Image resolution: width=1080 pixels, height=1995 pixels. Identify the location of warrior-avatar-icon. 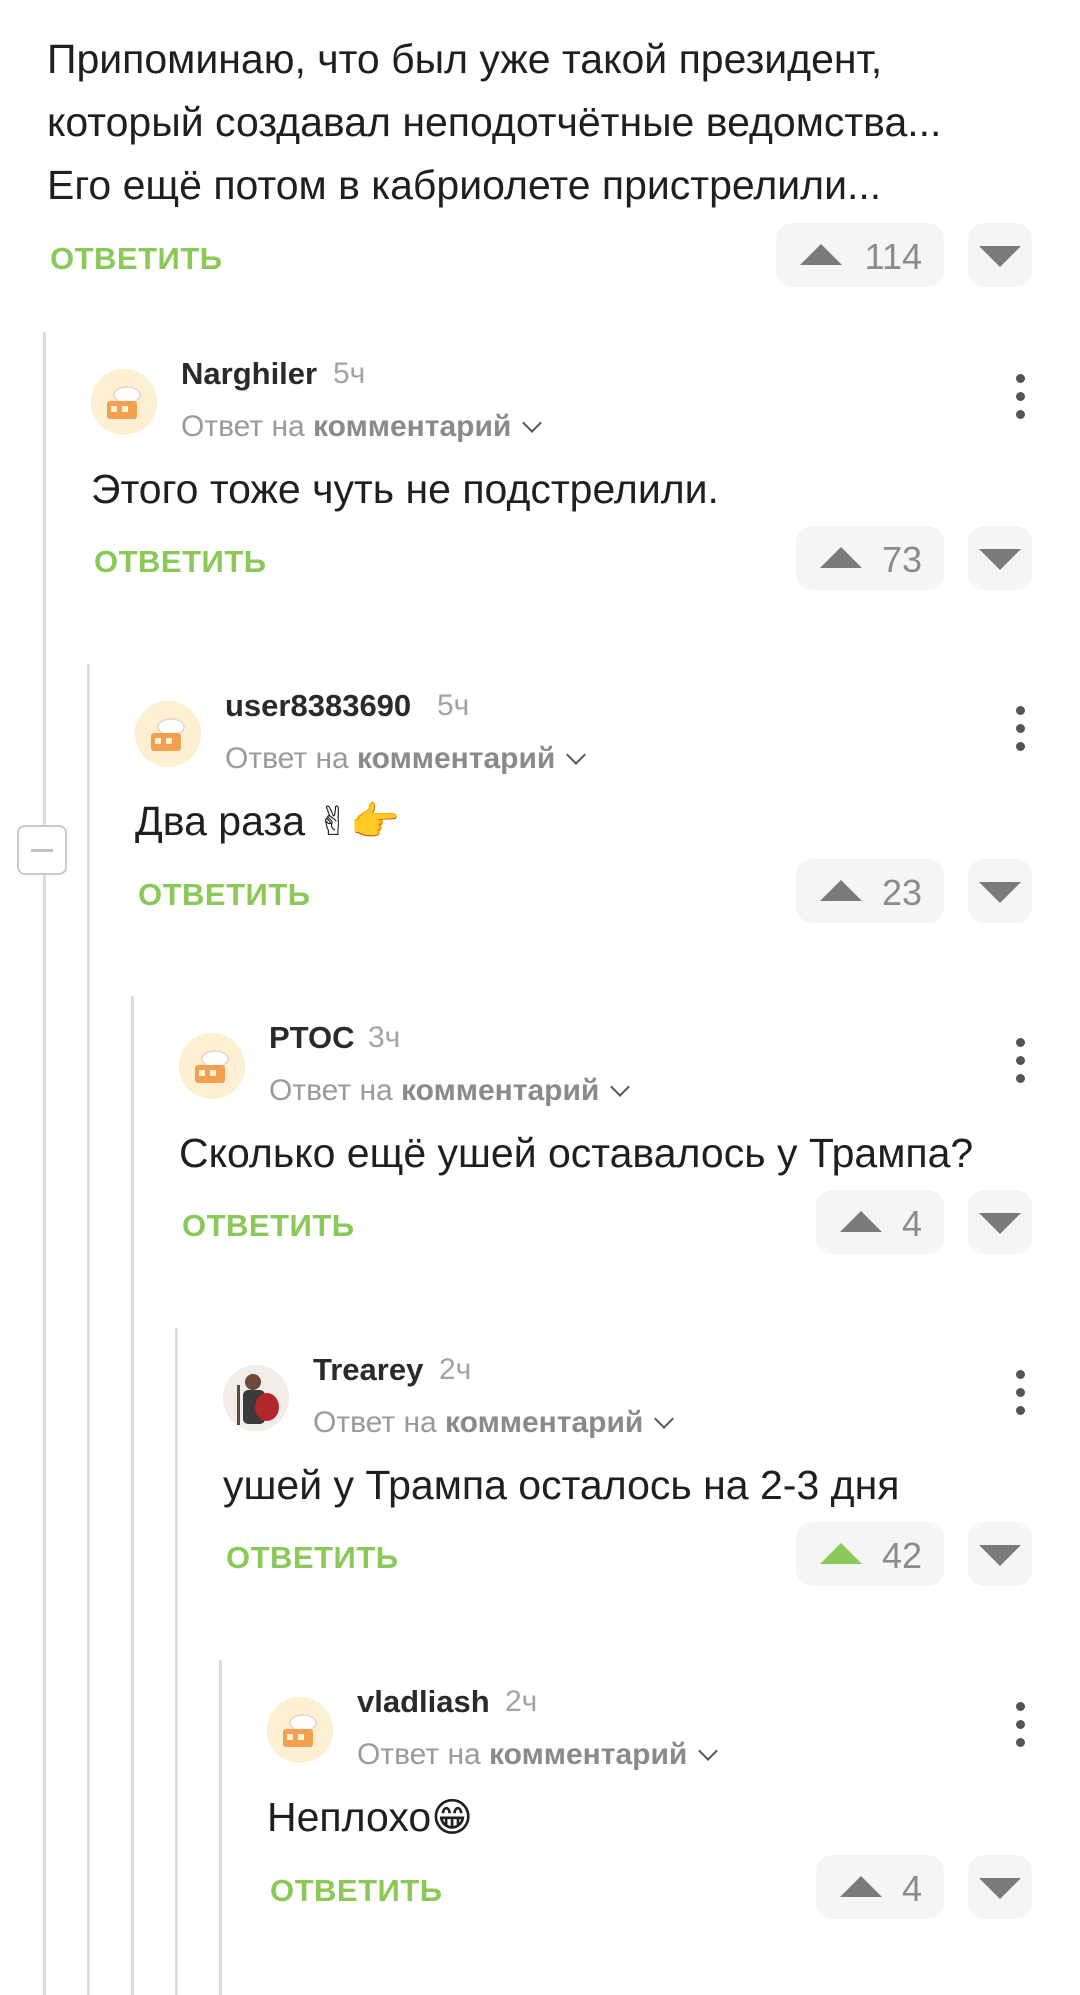
(256, 1398).